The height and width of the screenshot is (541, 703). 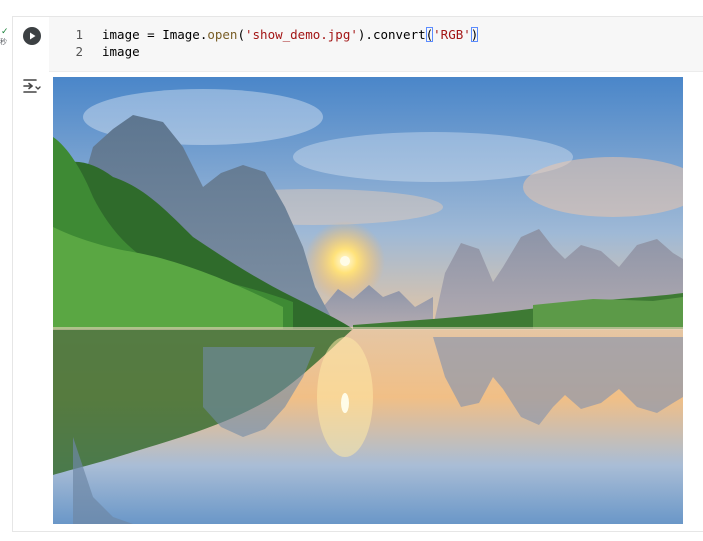 I want to click on play-icon, so click(x=33, y=36).